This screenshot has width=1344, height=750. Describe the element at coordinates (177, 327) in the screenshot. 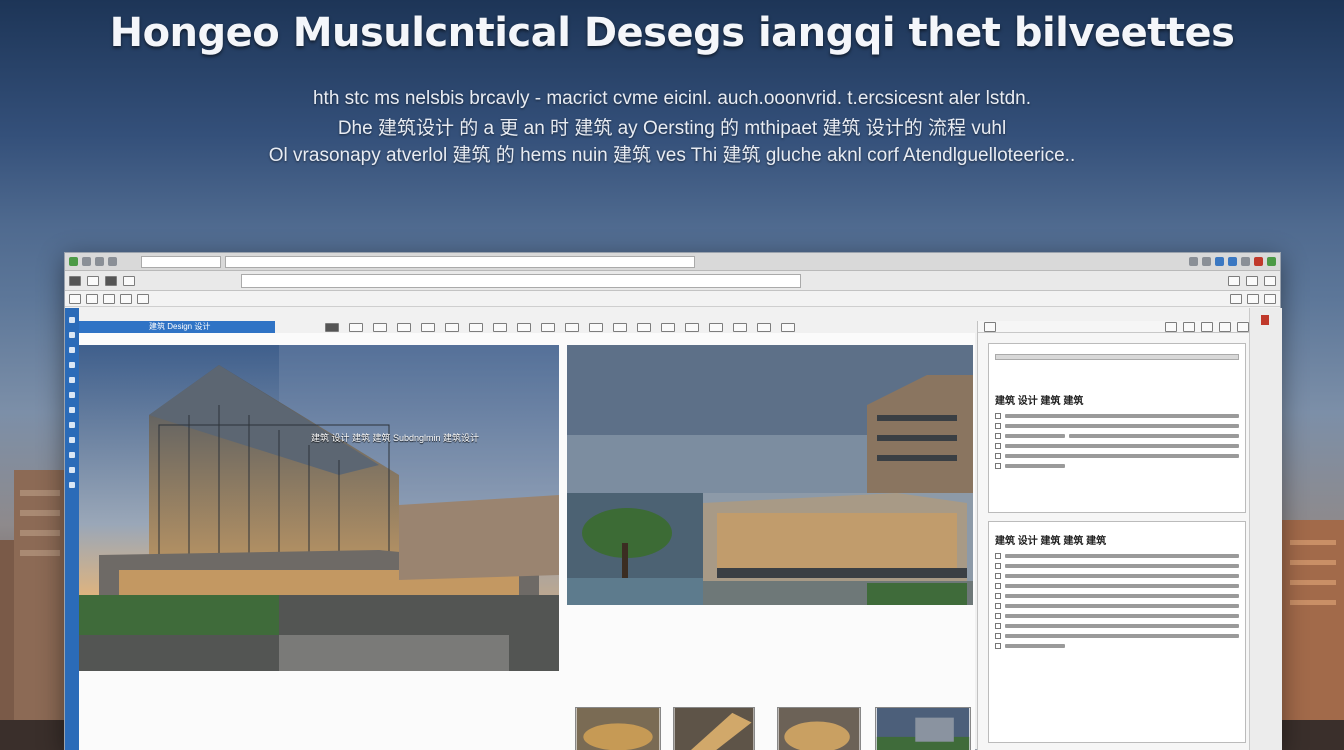

I see `document-tab: 建筑 Design 设计` at that location.